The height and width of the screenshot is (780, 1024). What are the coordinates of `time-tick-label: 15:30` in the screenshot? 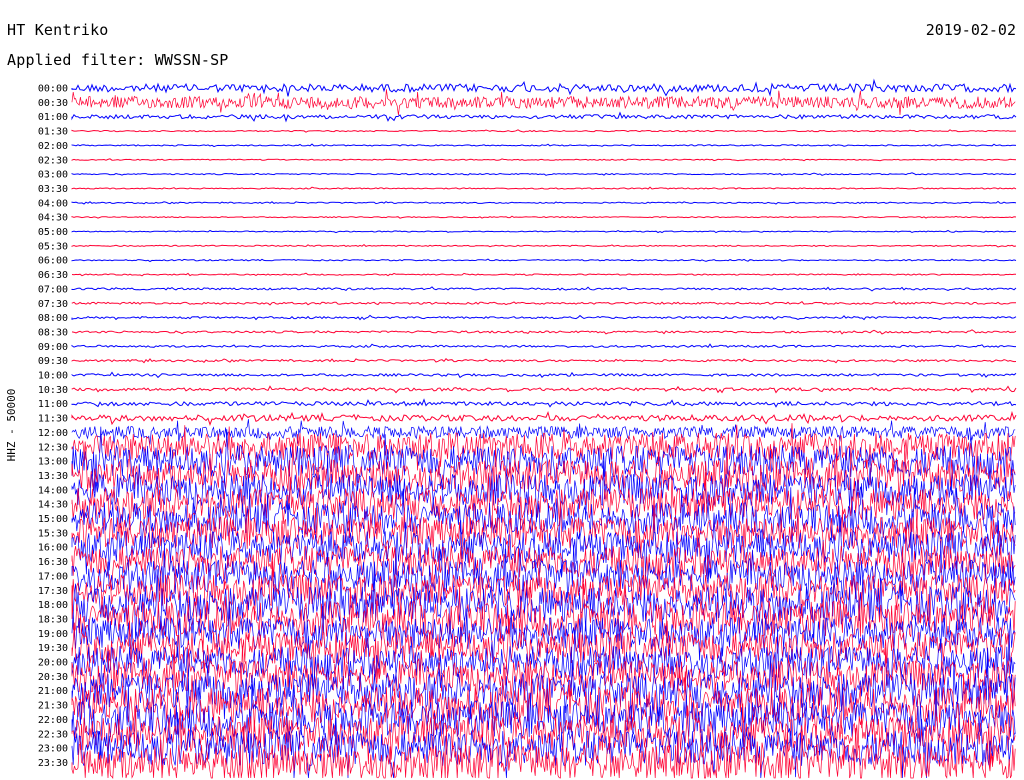 It's located at (53, 533).